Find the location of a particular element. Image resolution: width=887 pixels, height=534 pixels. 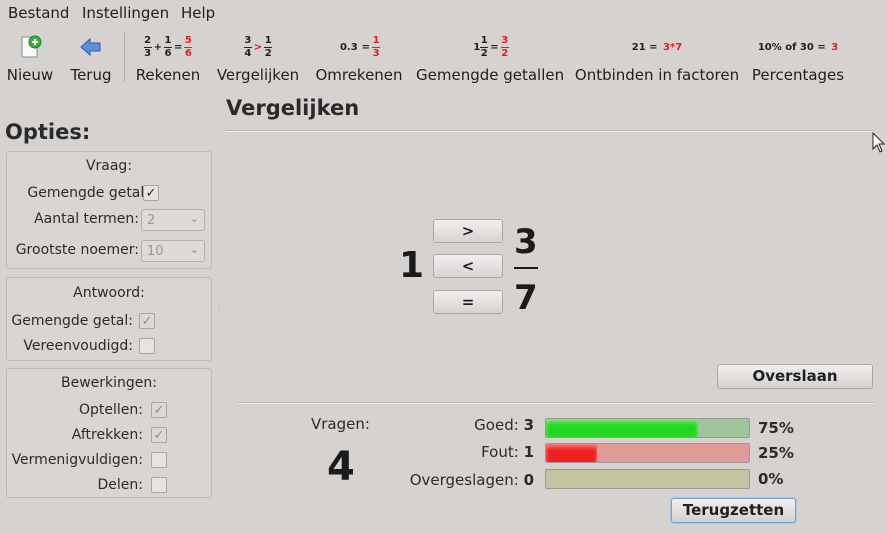

answer-group-title: Antwoord: is located at coordinates (109, 293).